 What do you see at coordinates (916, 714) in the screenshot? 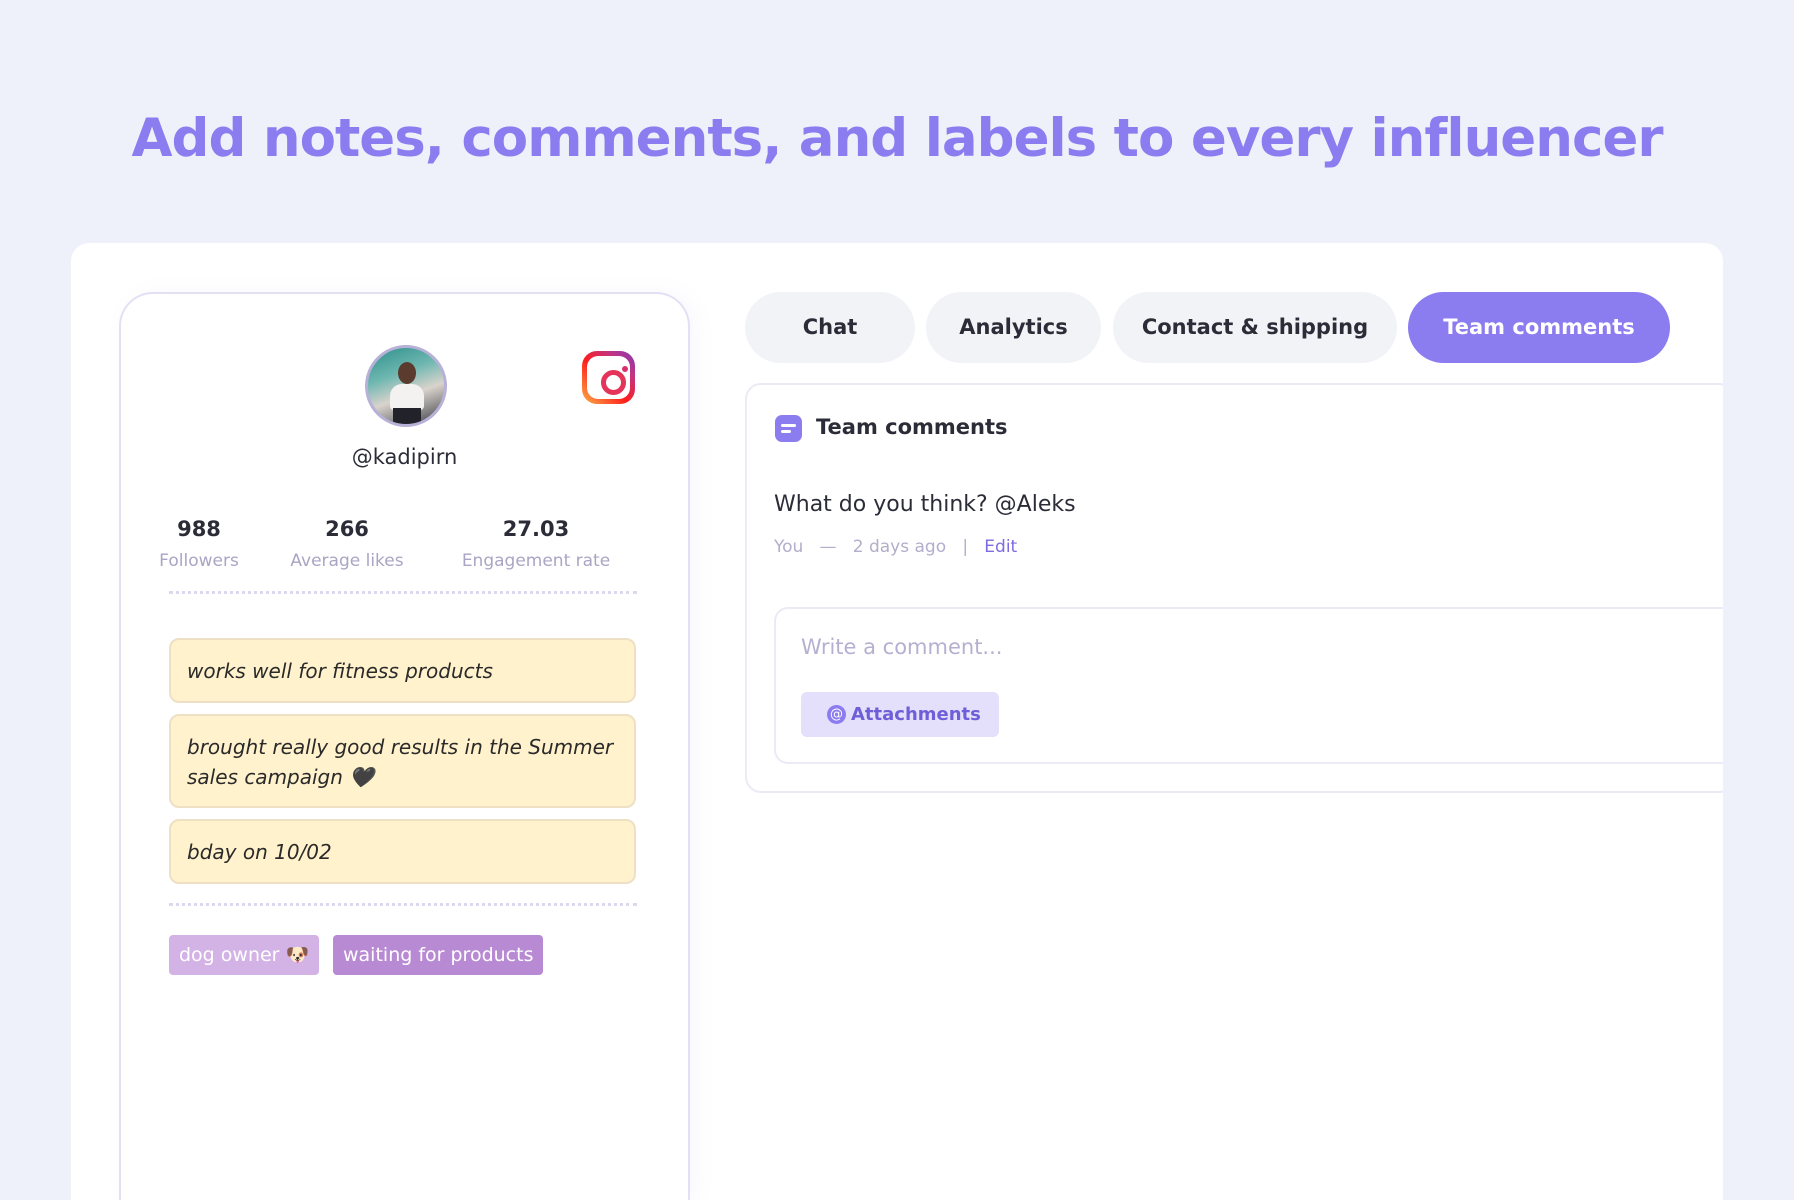
I see `attachments-label: Attachments` at bounding box center [916, 714].